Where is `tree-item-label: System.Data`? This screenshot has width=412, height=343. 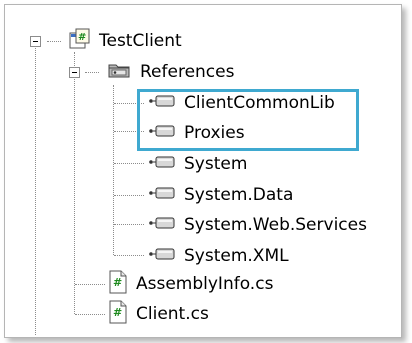
tree-item-label: System.Data is located at coordinates (239, 195).